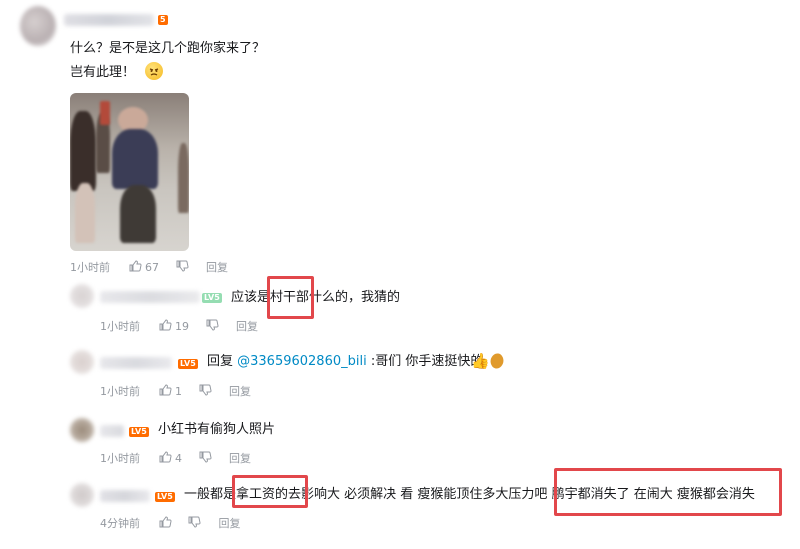  I want to click on like-count: 19, so click(182, 326).